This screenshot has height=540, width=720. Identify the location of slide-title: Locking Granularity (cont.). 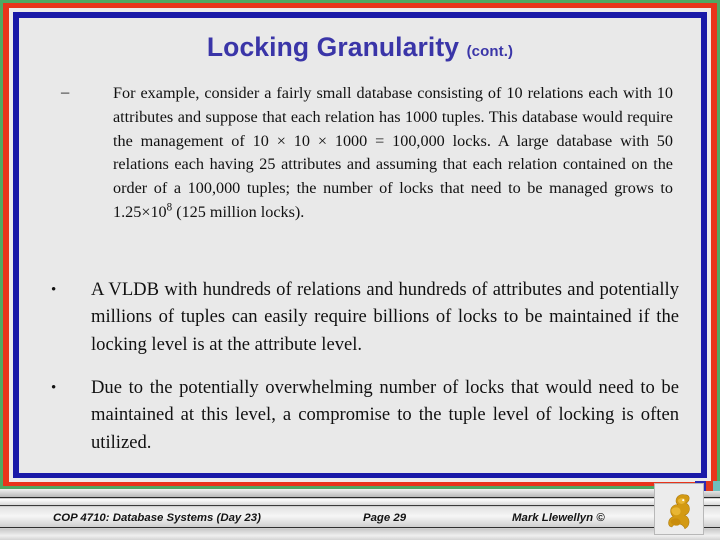
(360, 47).